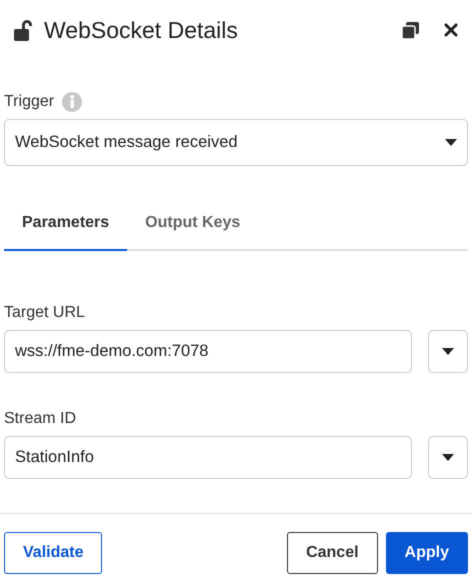  What do you see at coordinates (45, 313) in the screenshot?
I see `field-label: Target URL` at bounding box center [45, 313].